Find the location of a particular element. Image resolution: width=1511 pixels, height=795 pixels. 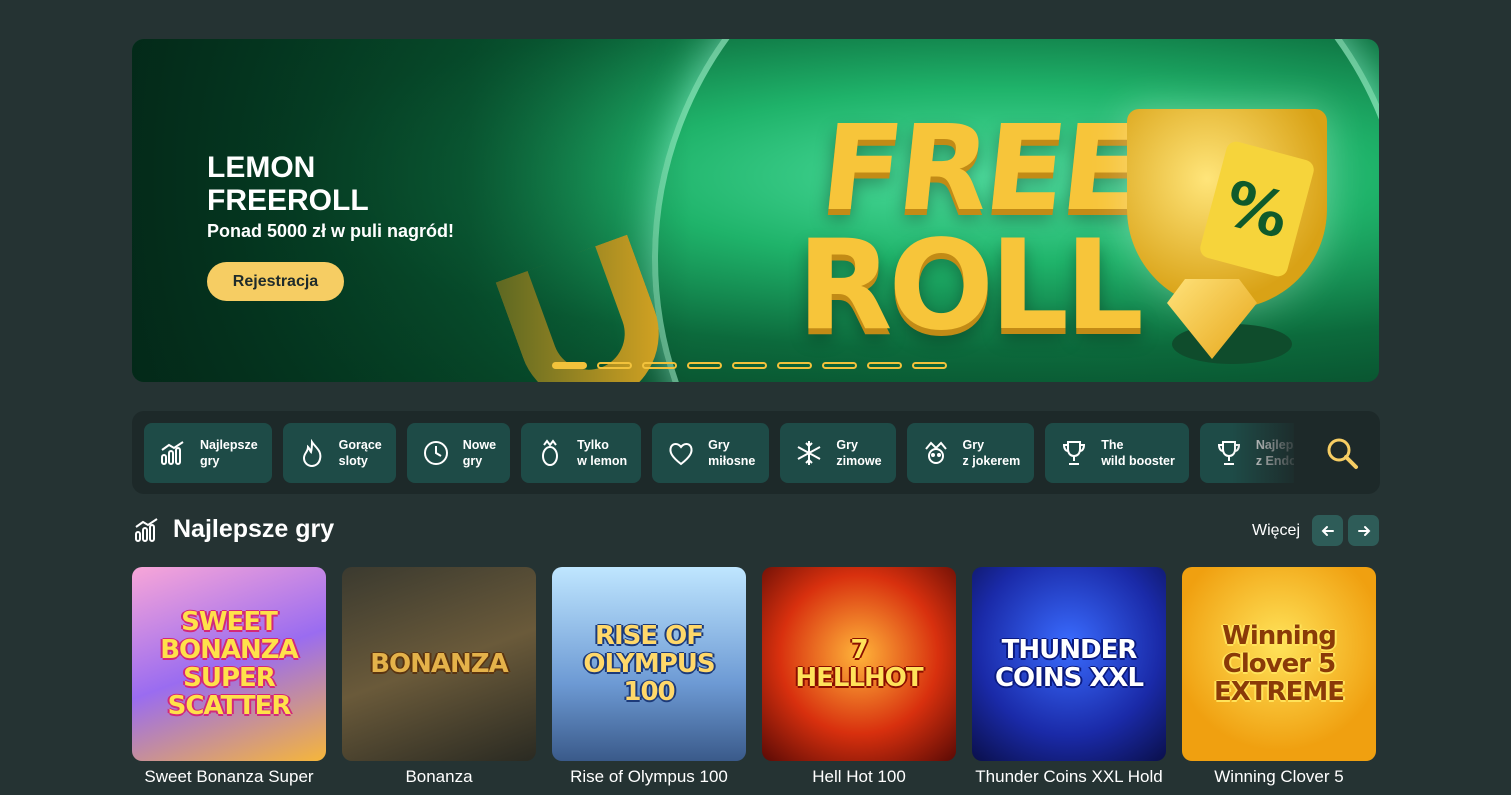

game-card: Winning Clover 5 EXTREME Winning Clover 5 is located at coordinates (1279, 677).